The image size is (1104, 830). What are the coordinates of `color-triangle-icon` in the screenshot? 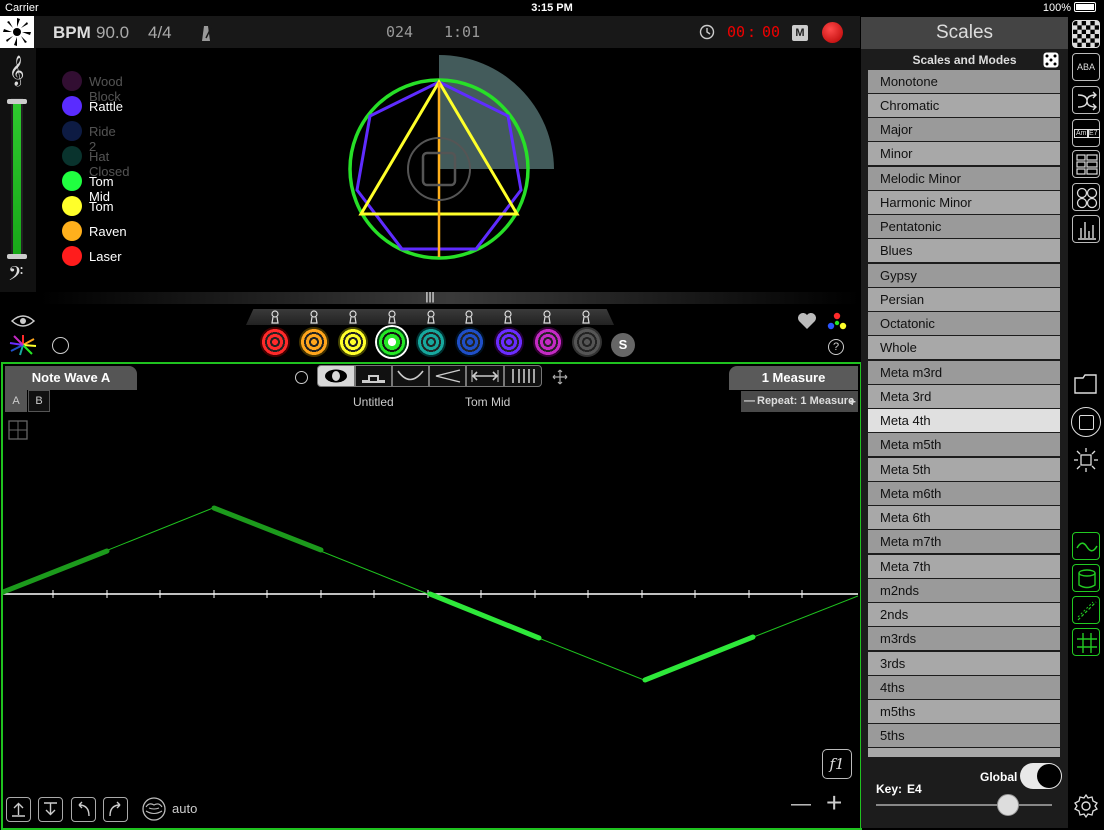 It's located at (837, 321).